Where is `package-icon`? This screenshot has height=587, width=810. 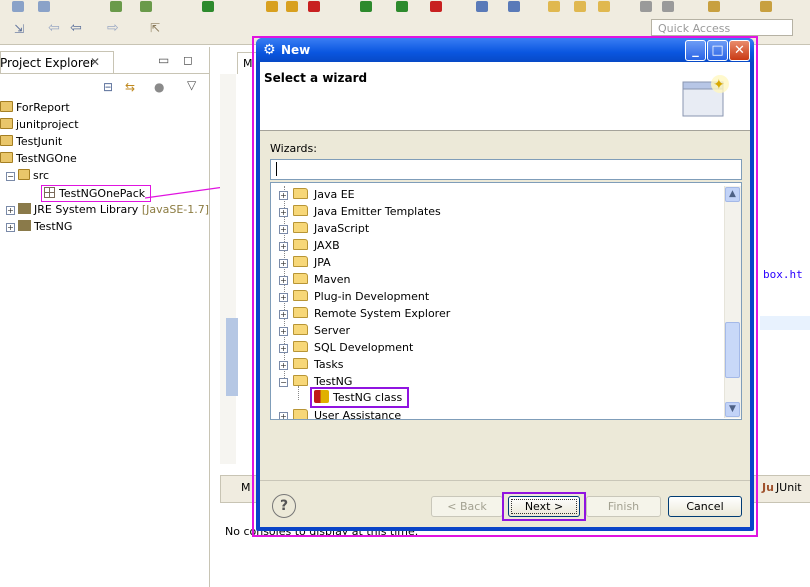 package-icon is located at coordinates (49, 192).